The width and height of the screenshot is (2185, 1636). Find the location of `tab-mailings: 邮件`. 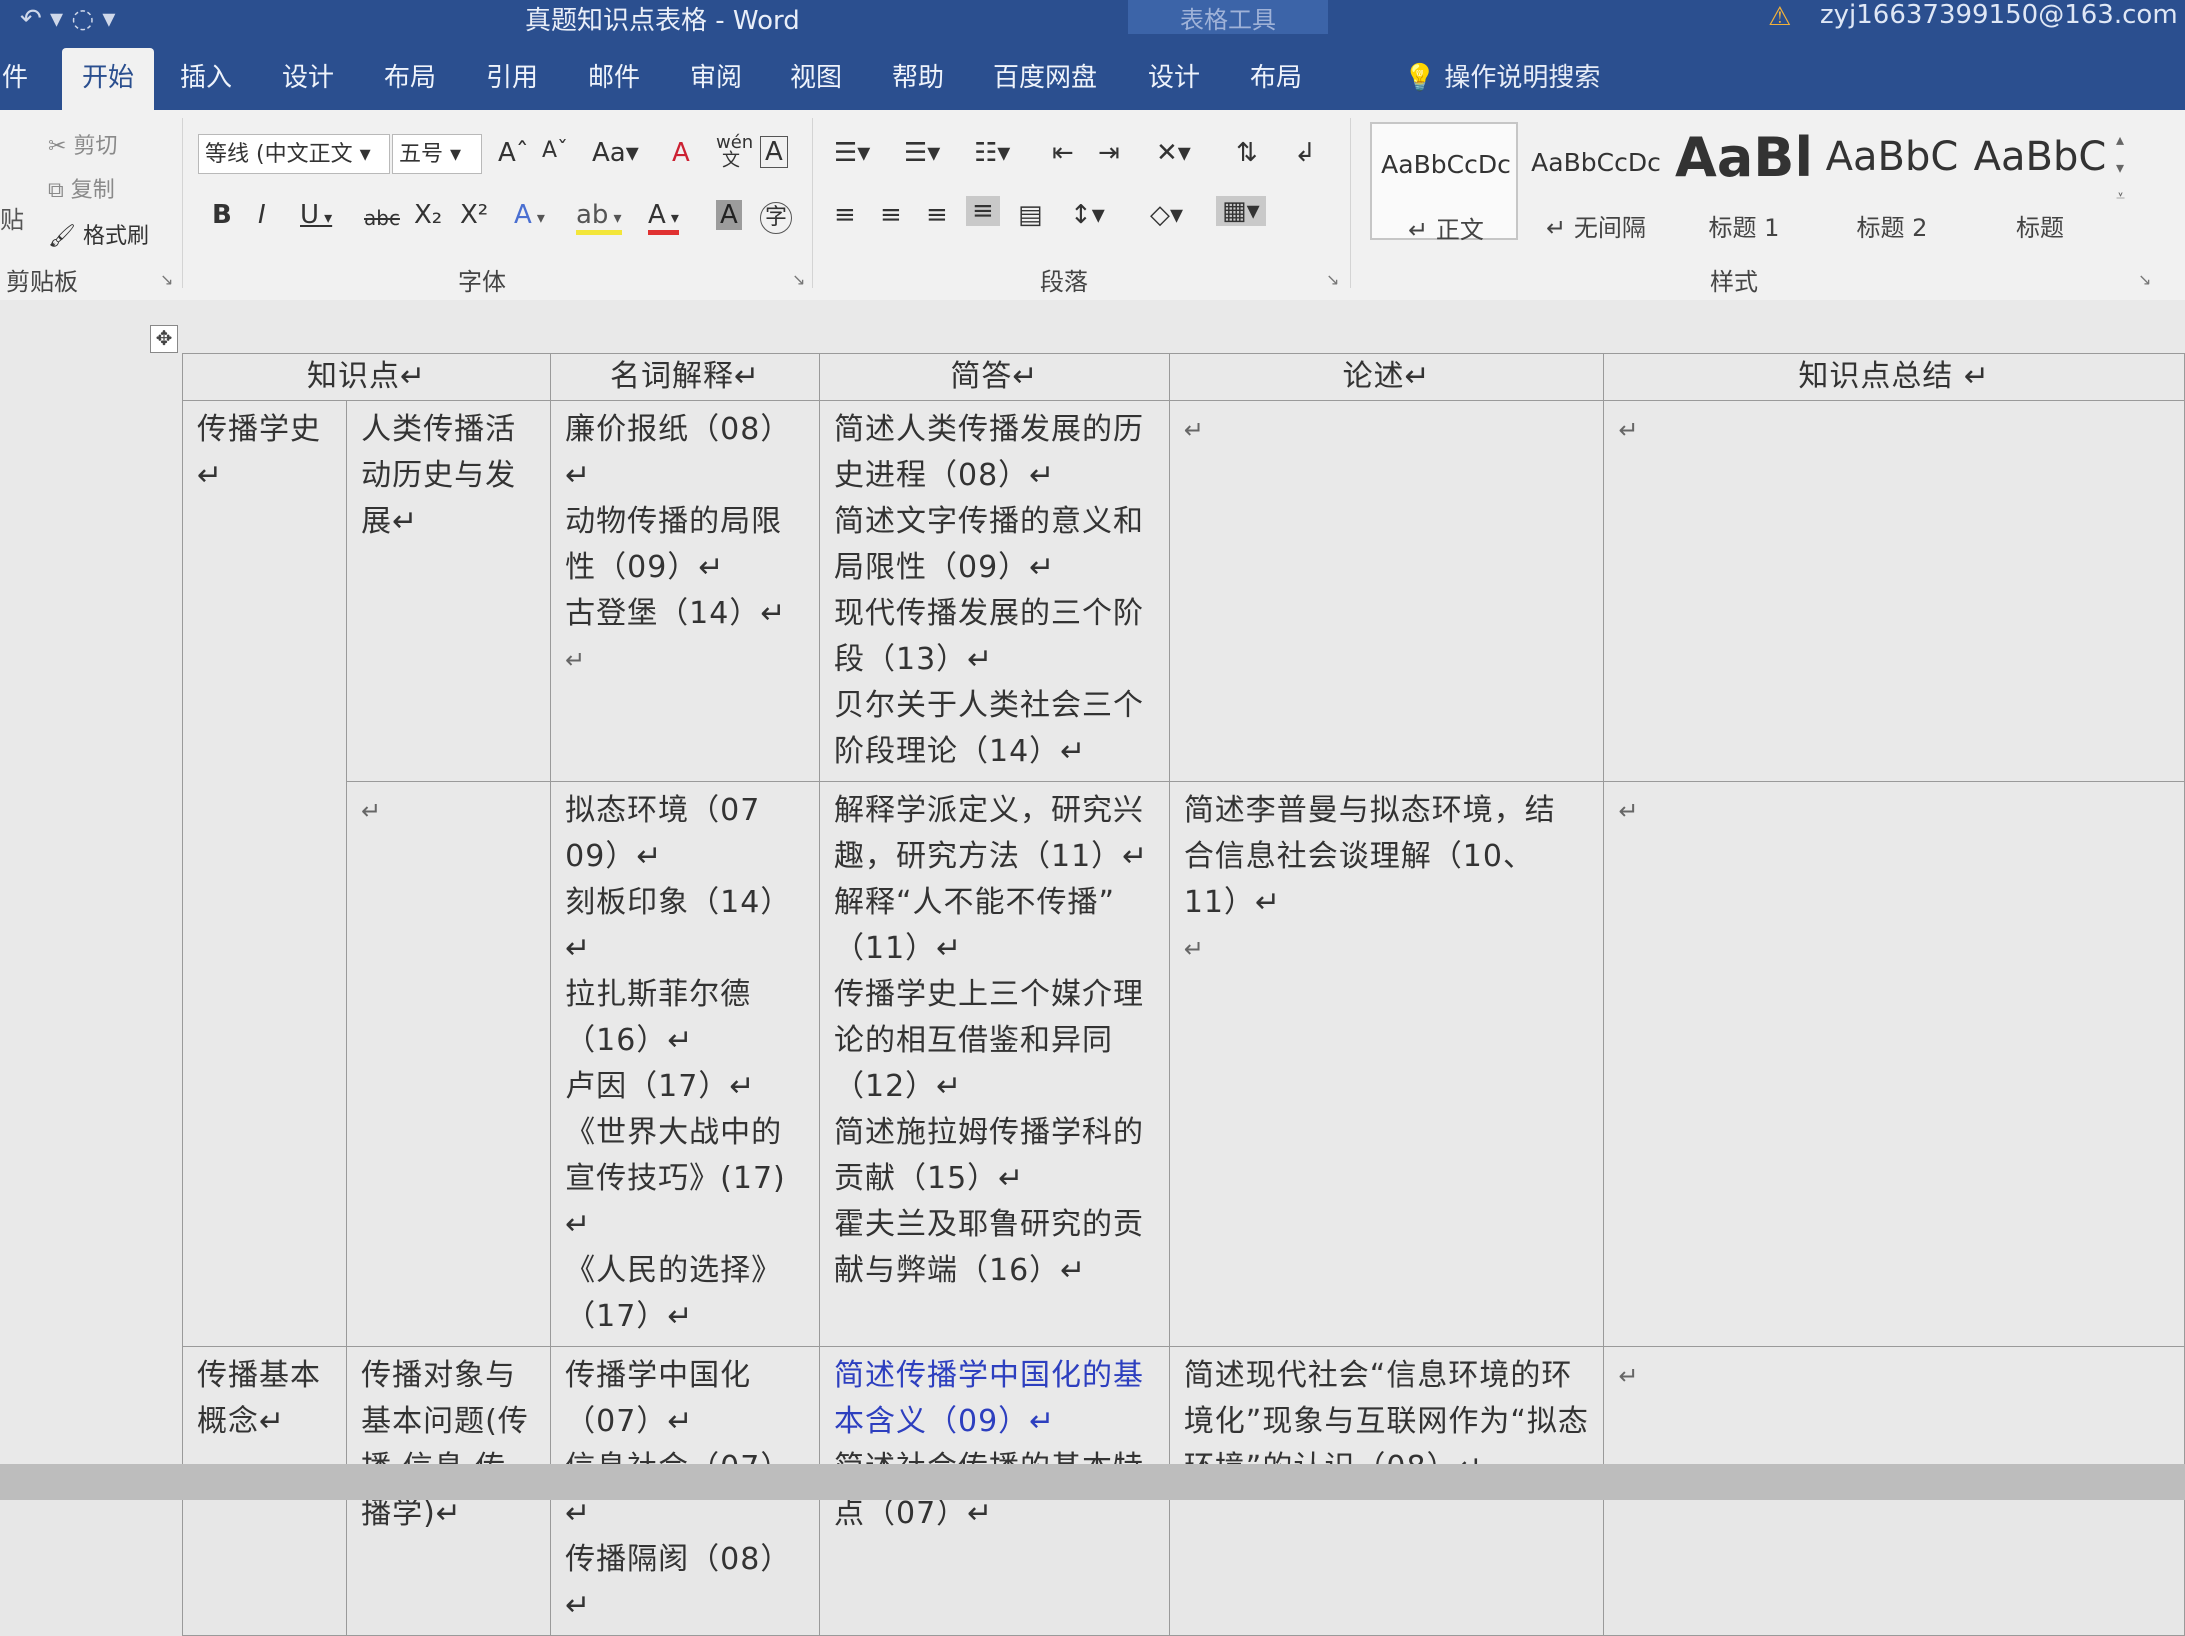

tab-mailings: 邮件 is located at coordinates (614, 79).